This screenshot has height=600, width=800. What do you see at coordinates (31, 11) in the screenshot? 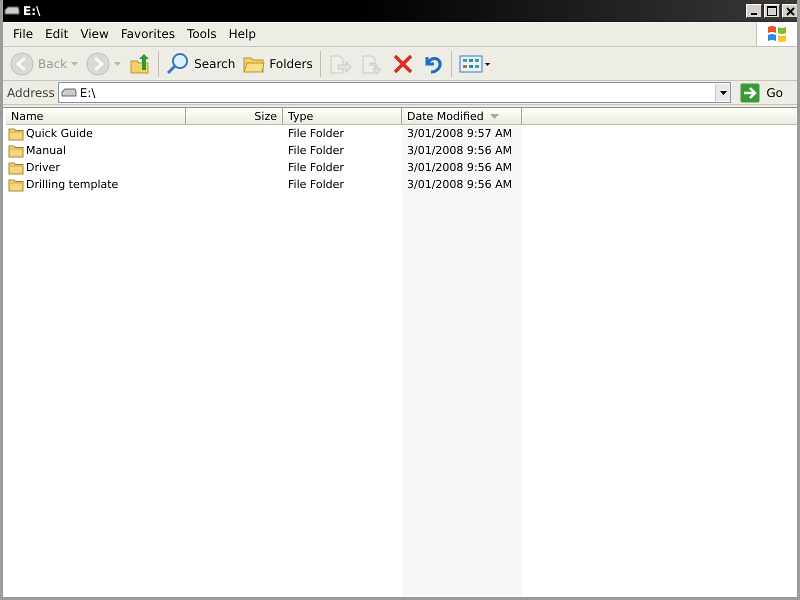
I see `window-title: E:\` at bounding box center [31, 11].